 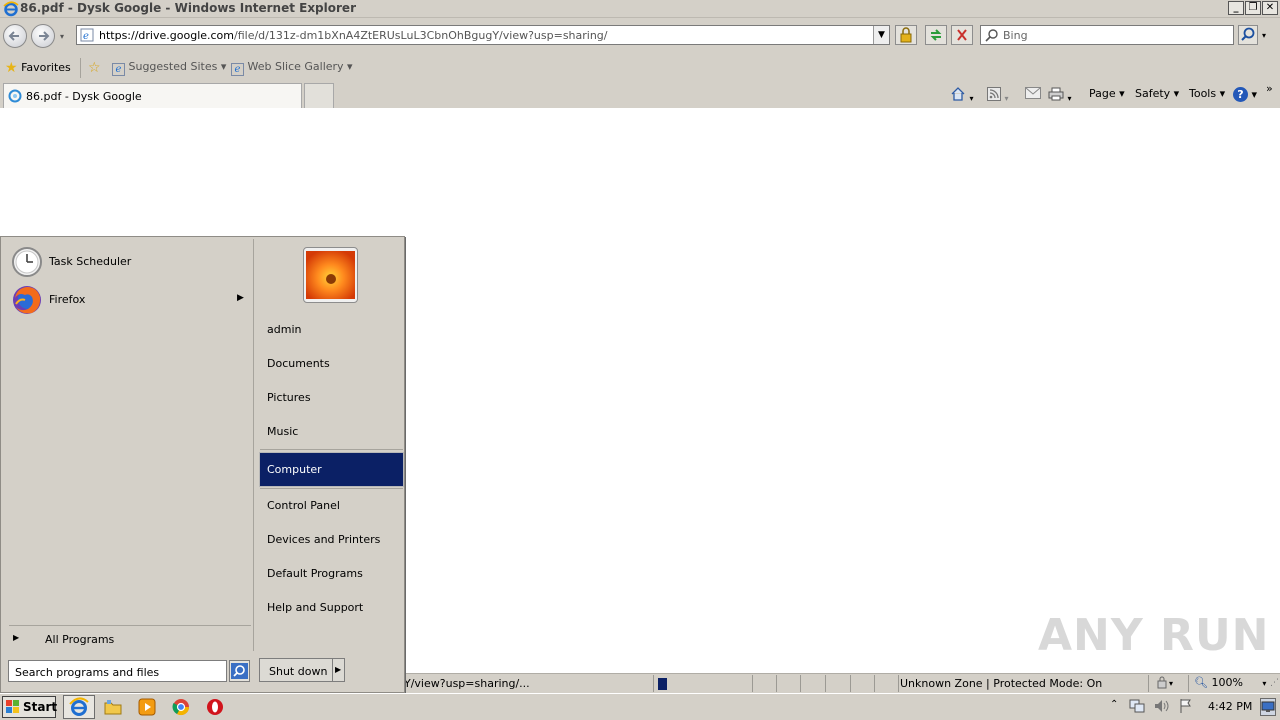 What do you see at coordinates (1107, 93) in the screenshot?
I see `page-menu: Page ▾` at bounding box center [1107, 93].